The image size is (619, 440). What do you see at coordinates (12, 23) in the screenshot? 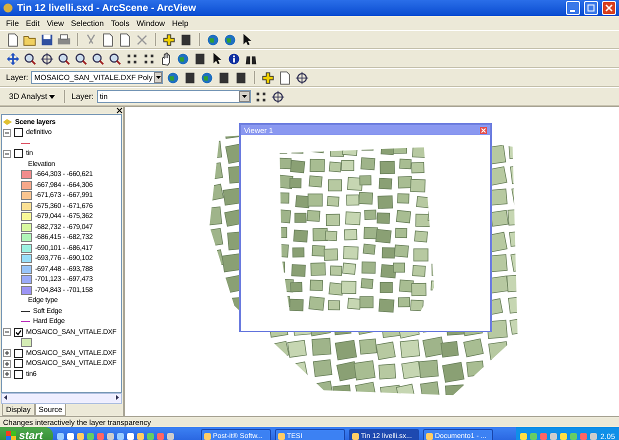
I see `menu-item: File` at bounding box center [12, 23].